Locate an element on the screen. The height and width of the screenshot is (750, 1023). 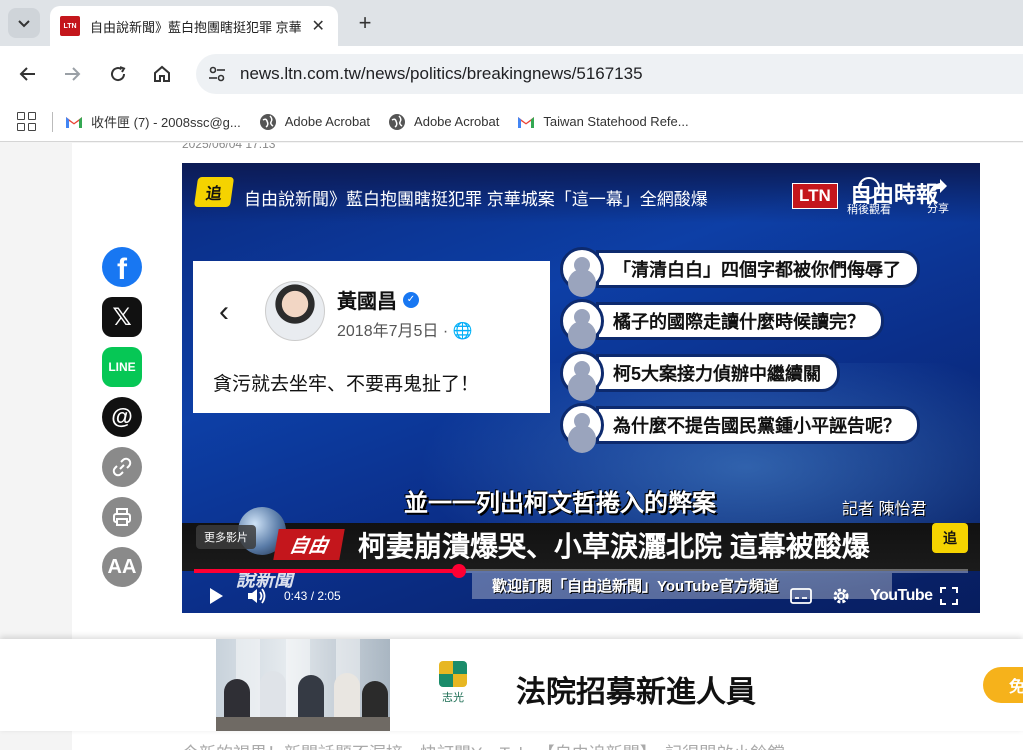
arrow-right-icon is located at coordinates (73, 74).